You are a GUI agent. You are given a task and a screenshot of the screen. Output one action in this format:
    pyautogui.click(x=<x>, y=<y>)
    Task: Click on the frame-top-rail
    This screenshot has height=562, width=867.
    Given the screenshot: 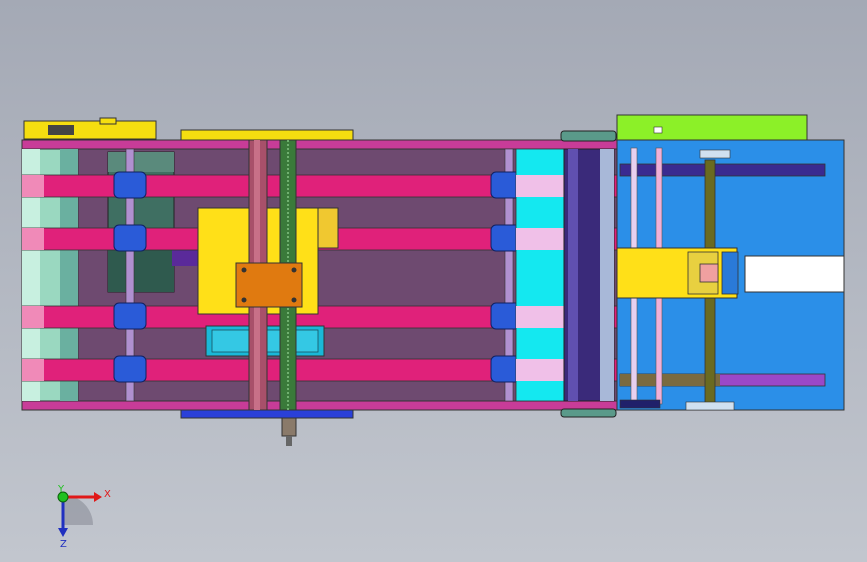 What is the action you would take?
    pyautogui.click(x=319, y=144)
    